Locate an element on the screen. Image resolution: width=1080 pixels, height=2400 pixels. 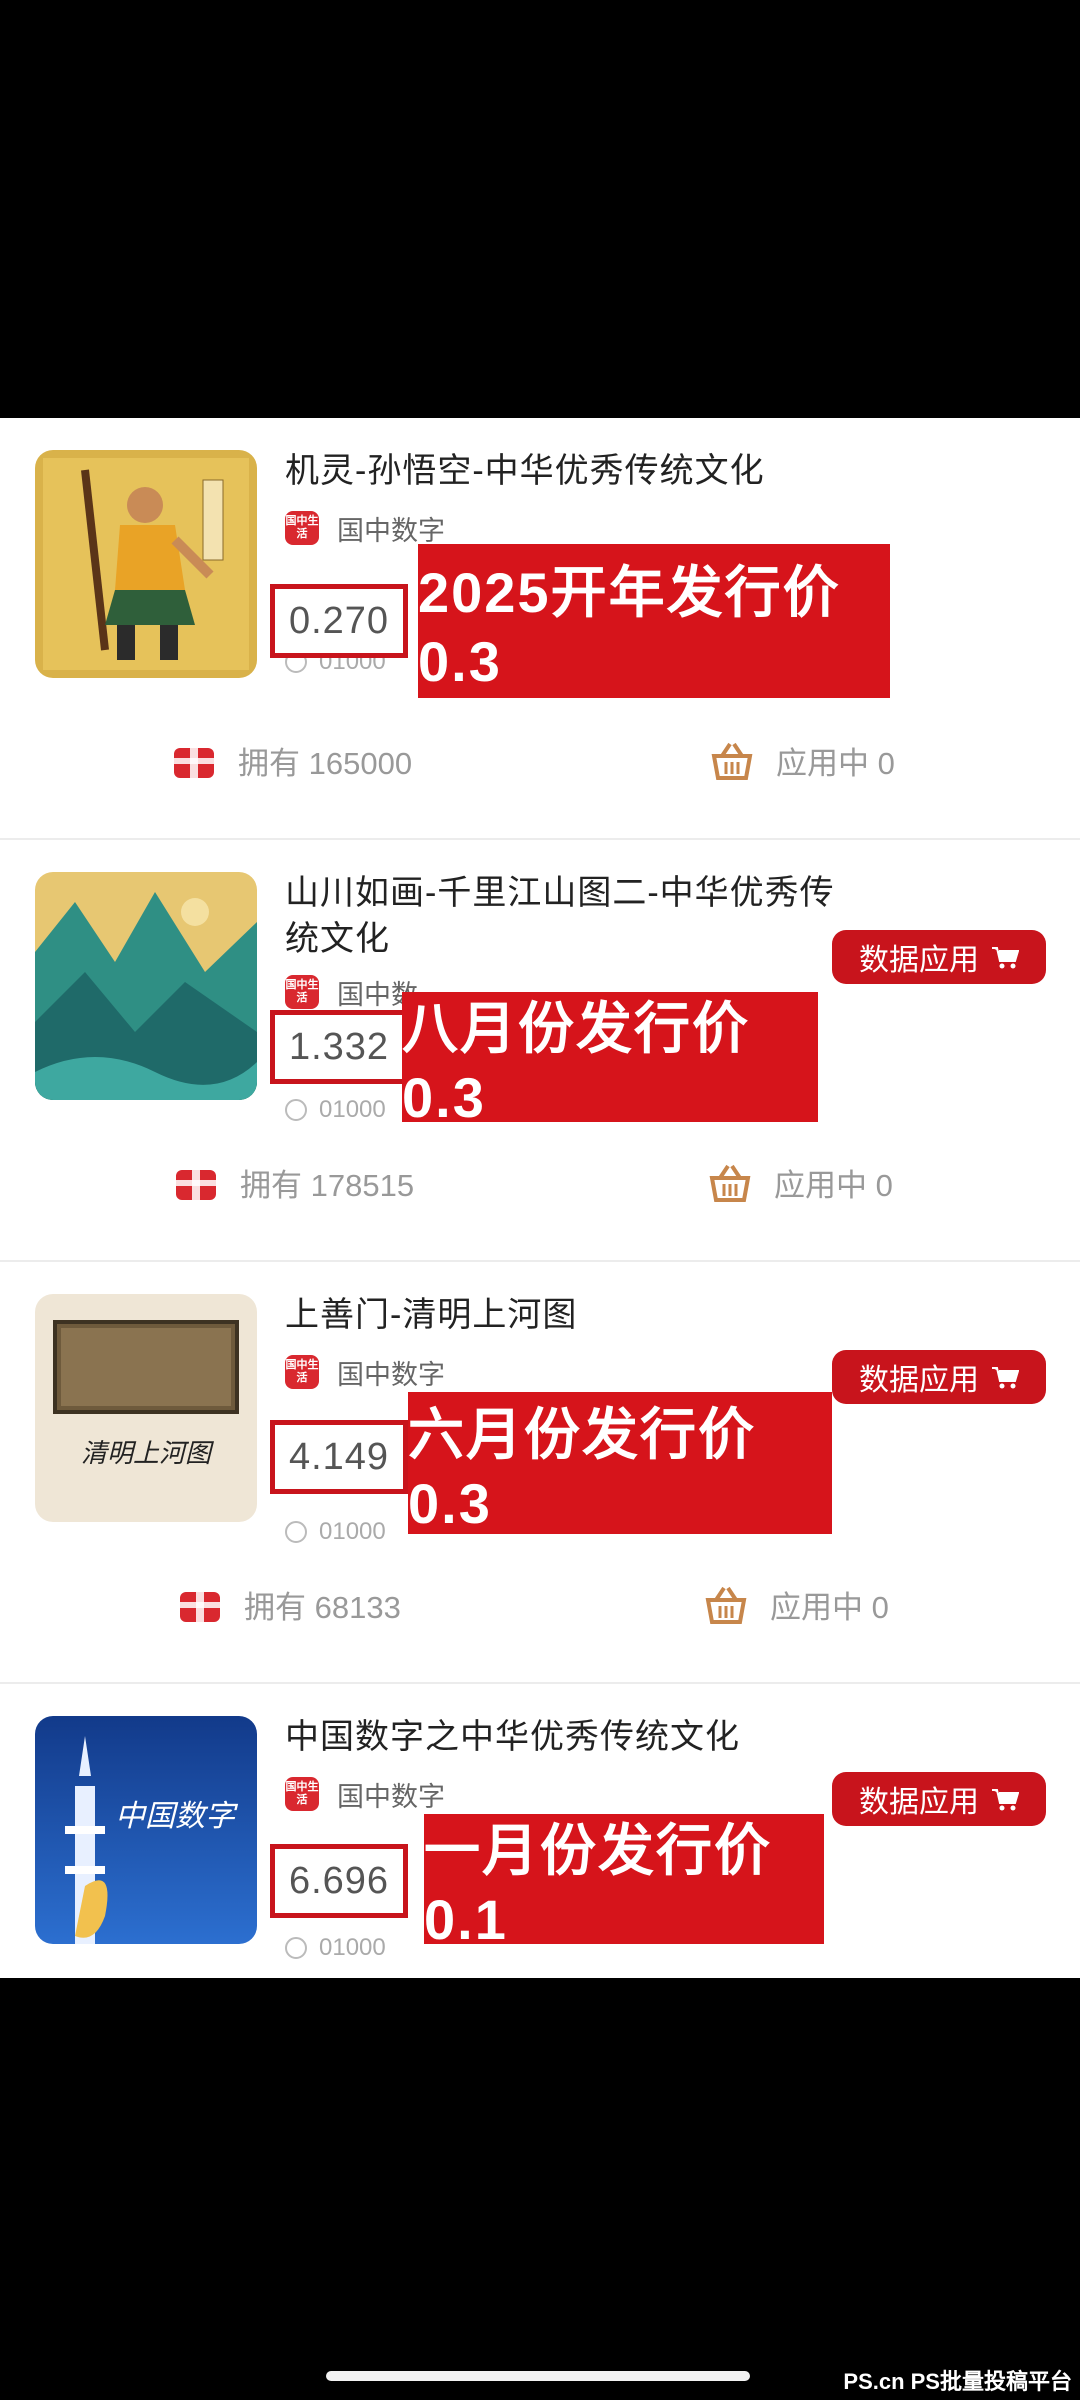
owned-label: 拥有 68133 is located at coordinates (322, 1607).